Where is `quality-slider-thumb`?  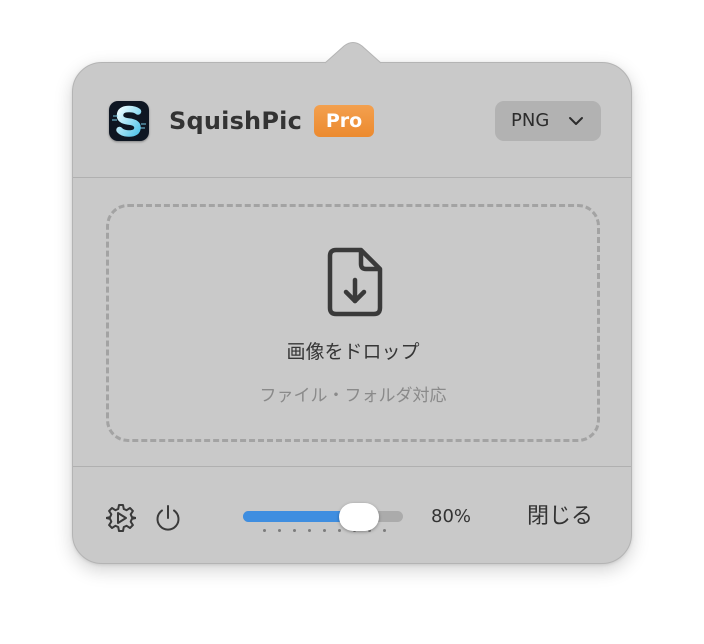
quality-slider-thumb is located at coordinates (359, 517).